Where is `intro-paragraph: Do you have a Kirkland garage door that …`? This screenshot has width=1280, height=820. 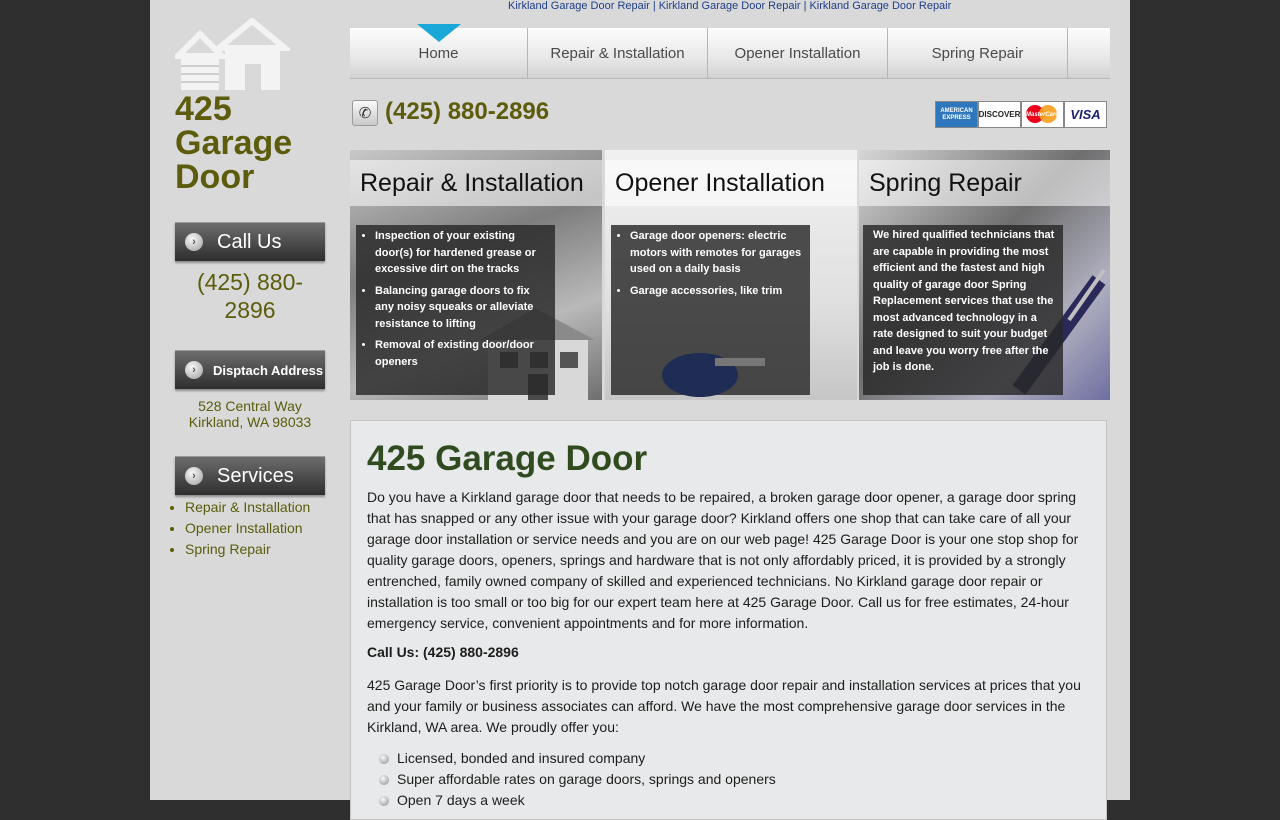
intro-paragraph: Do you have a Kirkland garage door that … is located at coordinates (723, 560).